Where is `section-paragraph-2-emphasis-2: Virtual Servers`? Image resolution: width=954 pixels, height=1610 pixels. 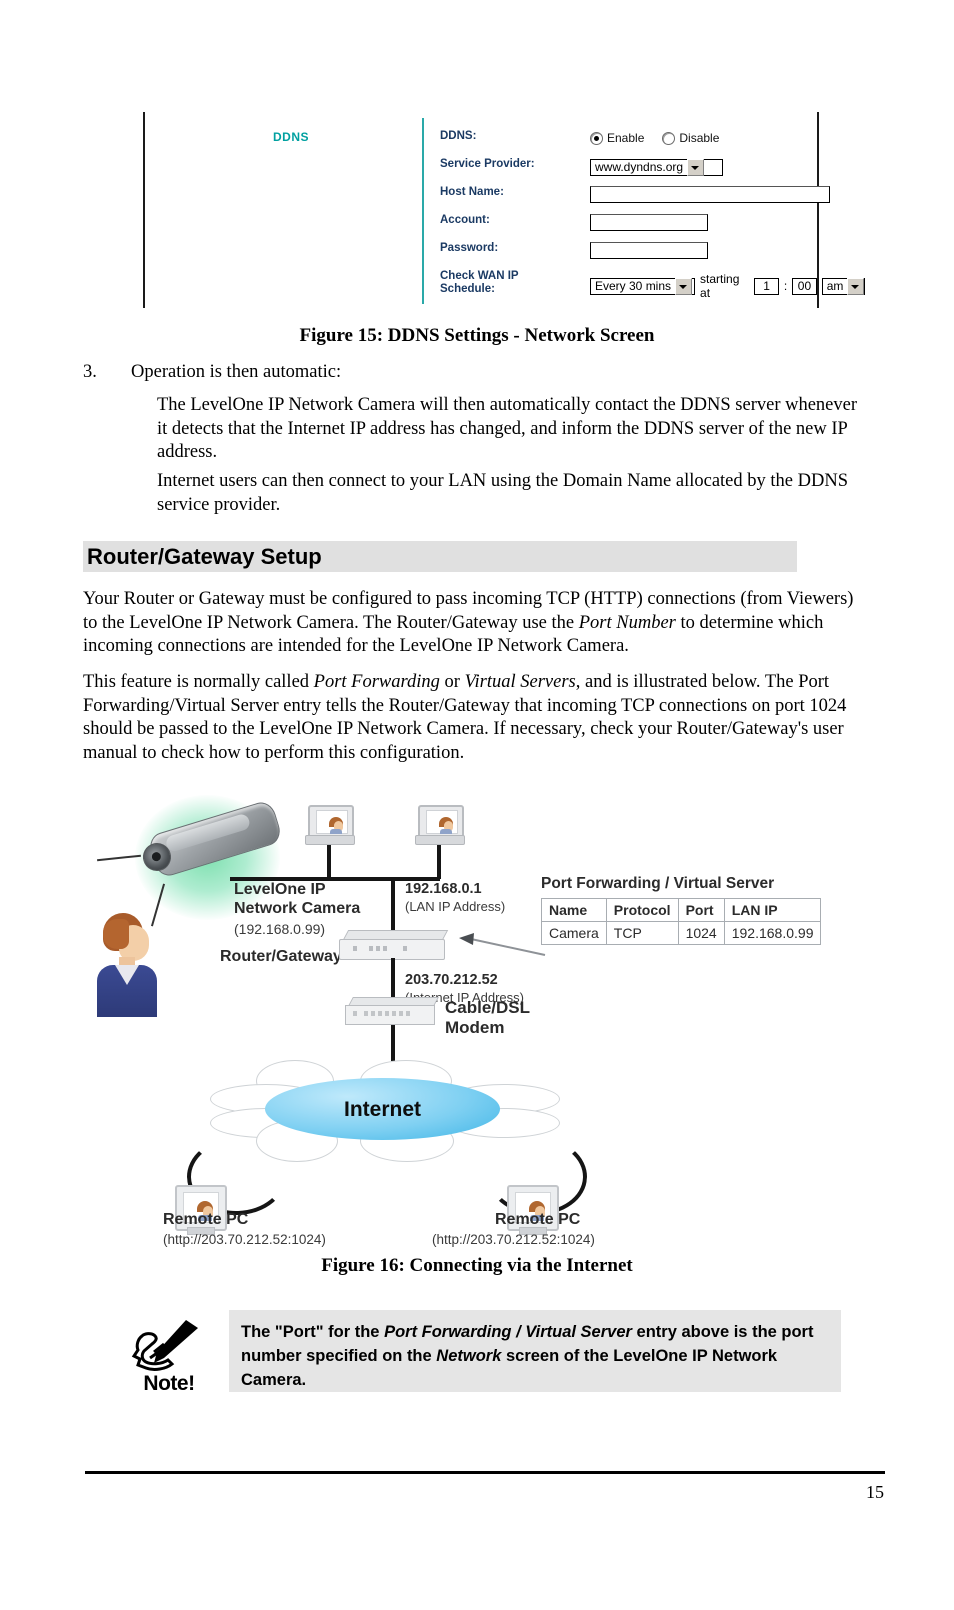
section-paragraph-2-emphasis-2: Virtual Servers is located at coordinates (520, 682).